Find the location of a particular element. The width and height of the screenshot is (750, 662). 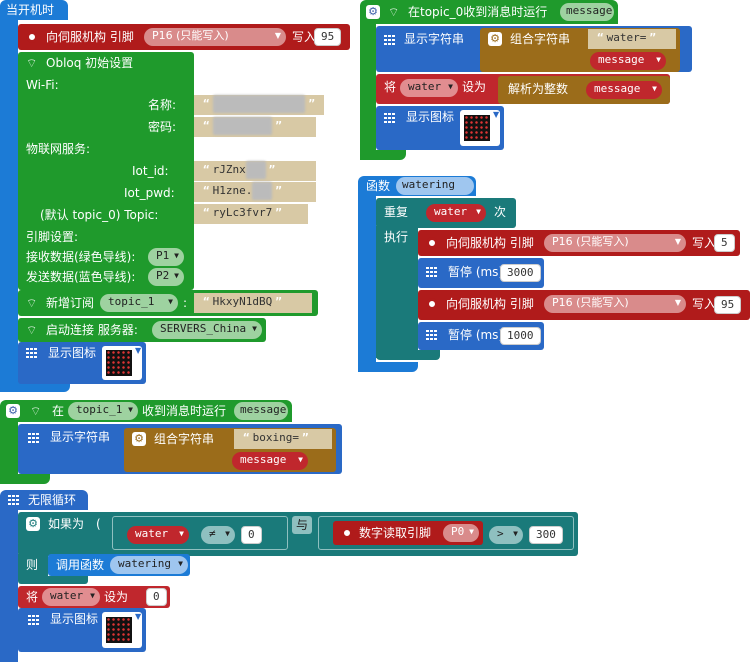

repeat-var-dropdown: water ▼ is located at coordinates (456, 213).